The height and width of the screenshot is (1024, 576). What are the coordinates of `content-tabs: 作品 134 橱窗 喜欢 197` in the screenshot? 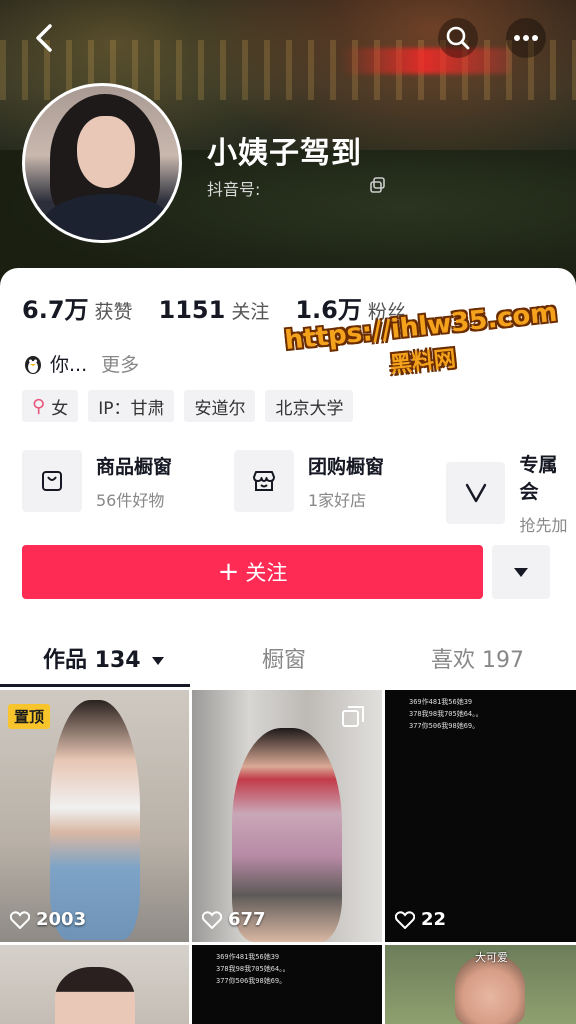 It's located at (288, 658).